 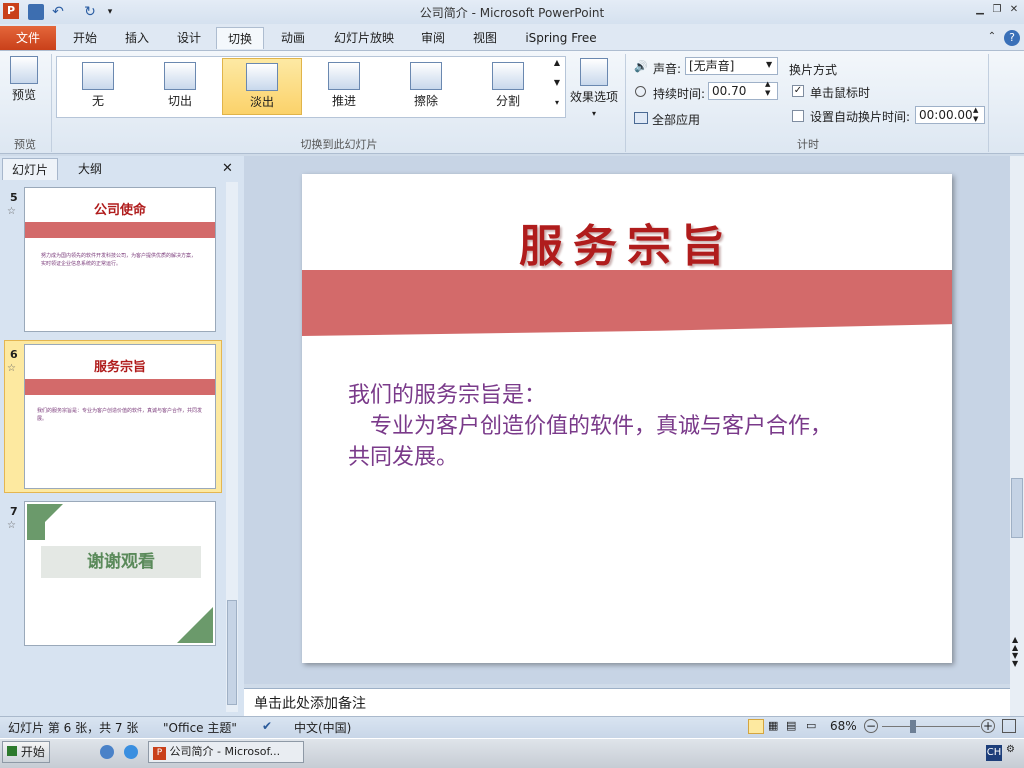 I want to click on group-label-transition: 切换到此幻灯片, so click(x=339, y=144).